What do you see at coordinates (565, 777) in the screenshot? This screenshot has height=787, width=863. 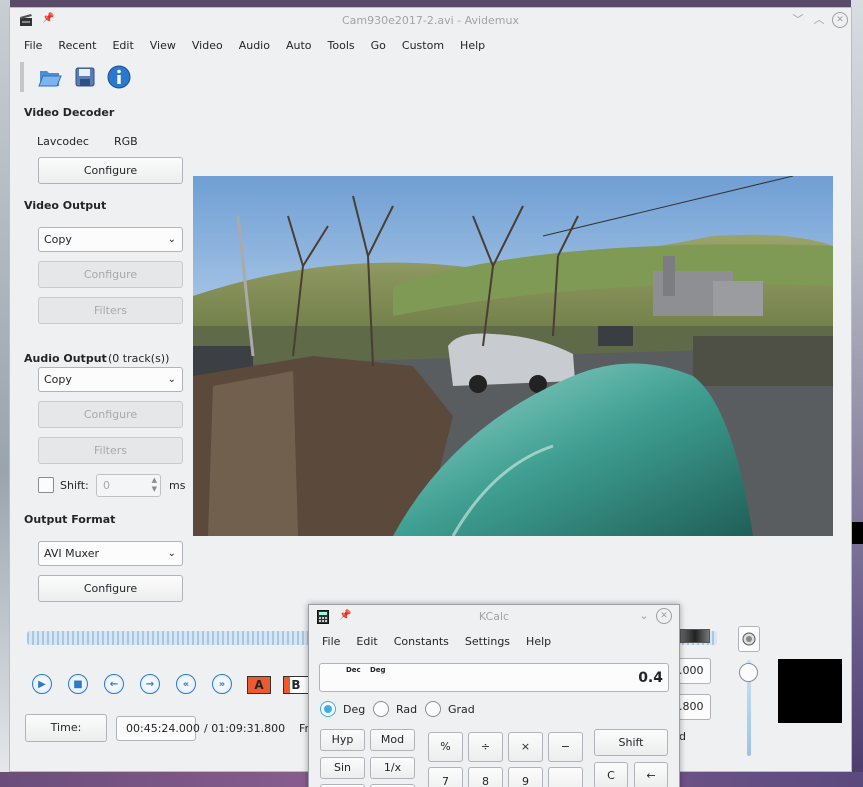 I see `plus-button` at bounding box center [565, 777].